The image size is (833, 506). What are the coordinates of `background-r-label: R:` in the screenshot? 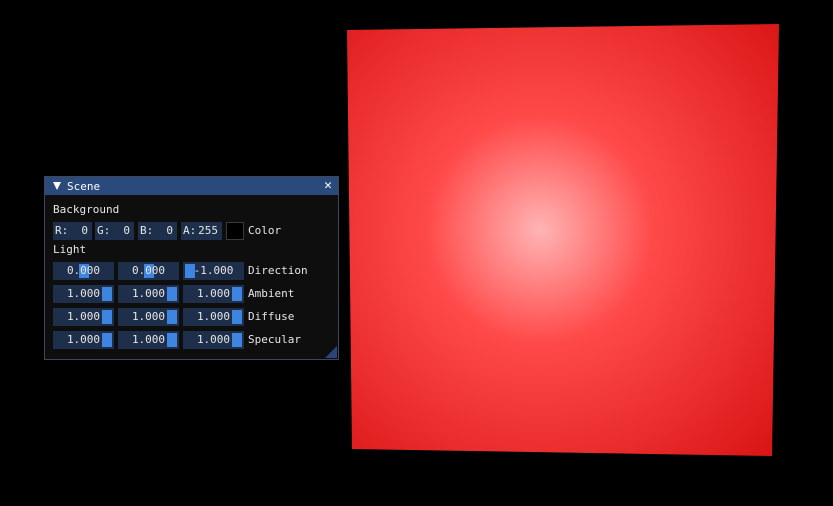 It's located at (62, 230).